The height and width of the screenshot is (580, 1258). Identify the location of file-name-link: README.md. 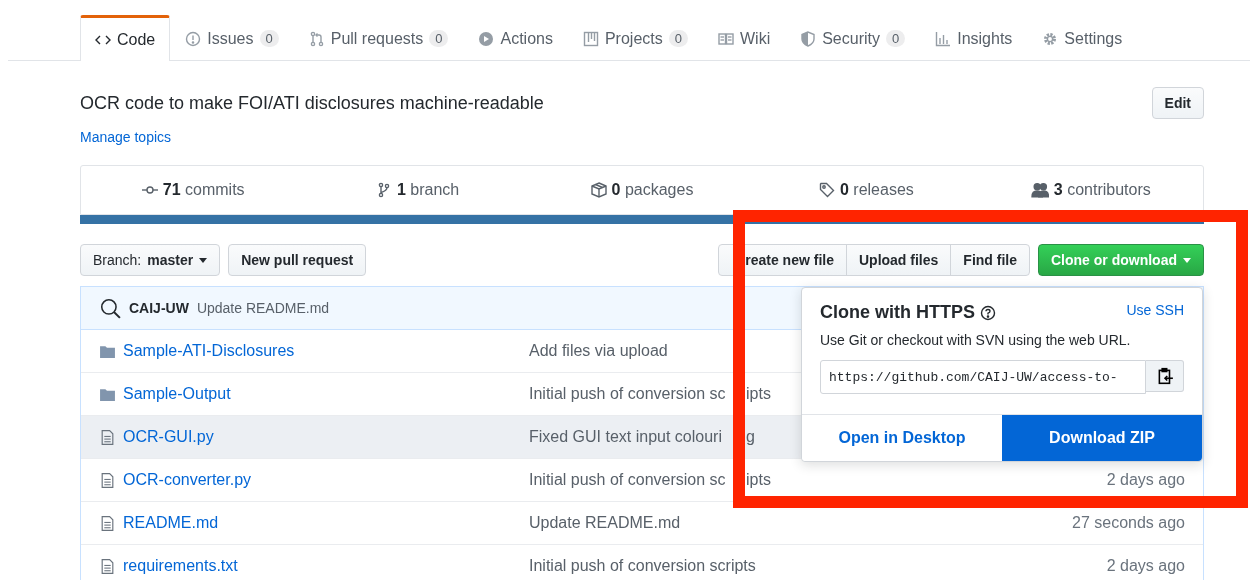
(326, 523).